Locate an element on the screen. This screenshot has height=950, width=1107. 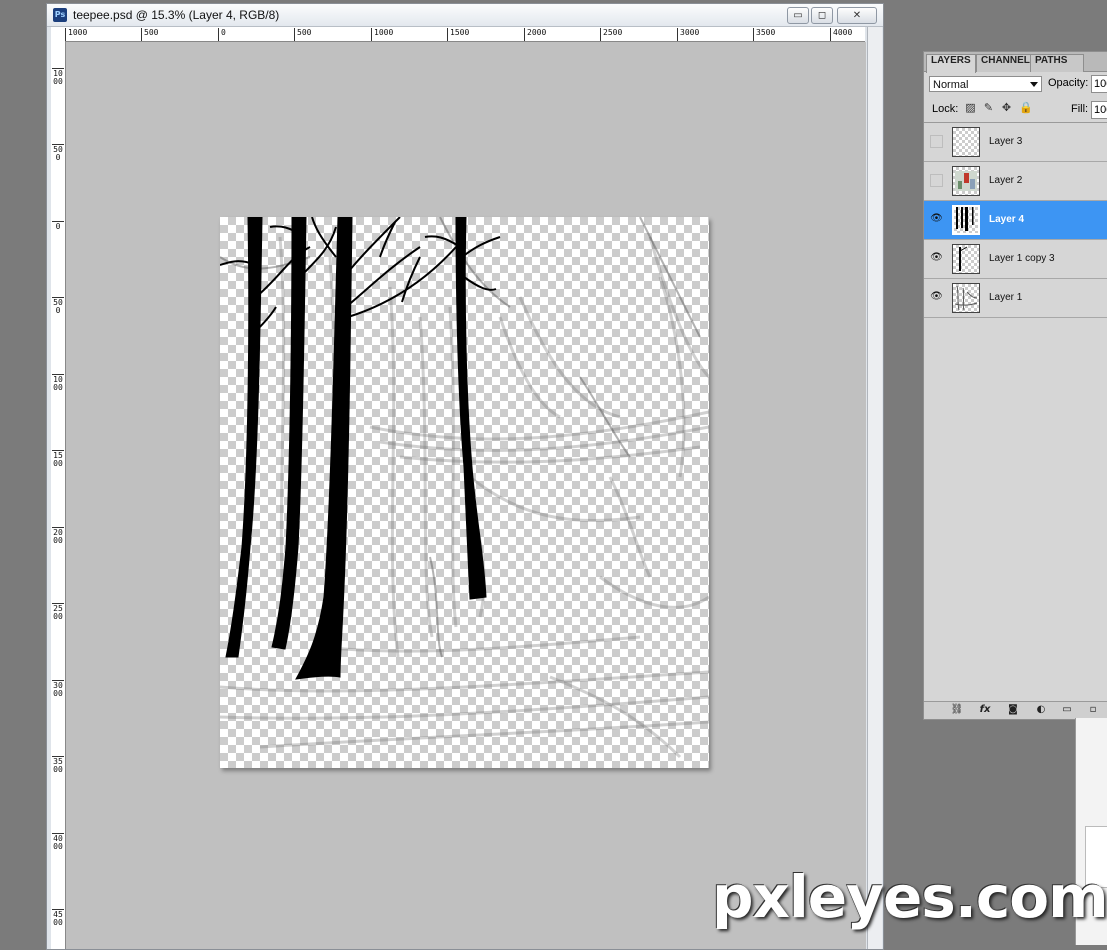
layer-row: Layer 3 is located at coordinates (1015, 142).